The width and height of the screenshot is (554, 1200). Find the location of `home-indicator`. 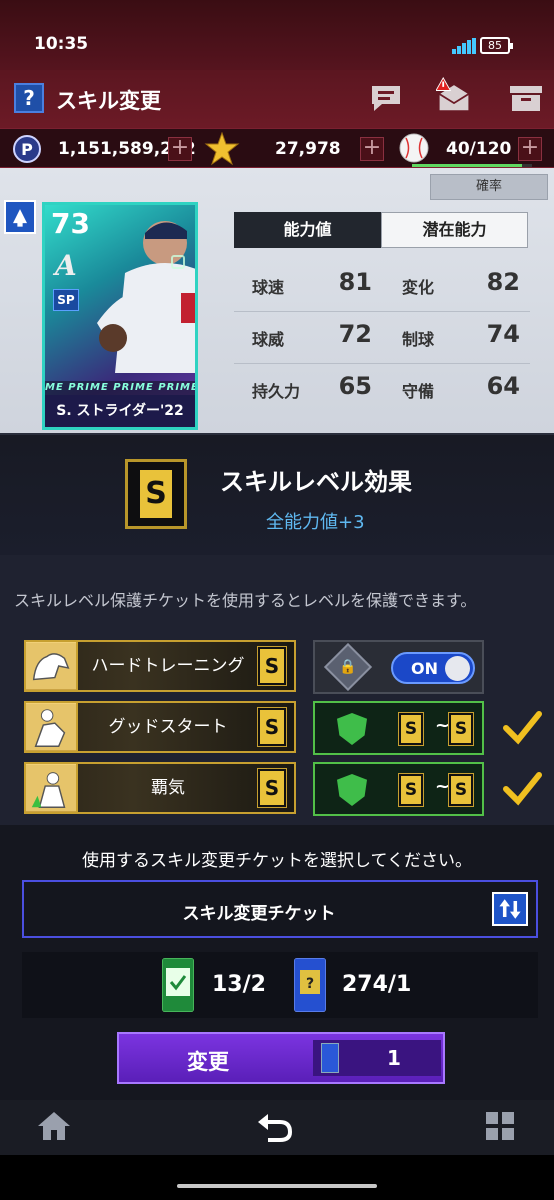

home-indicator is located at coordinates (277, 1186).